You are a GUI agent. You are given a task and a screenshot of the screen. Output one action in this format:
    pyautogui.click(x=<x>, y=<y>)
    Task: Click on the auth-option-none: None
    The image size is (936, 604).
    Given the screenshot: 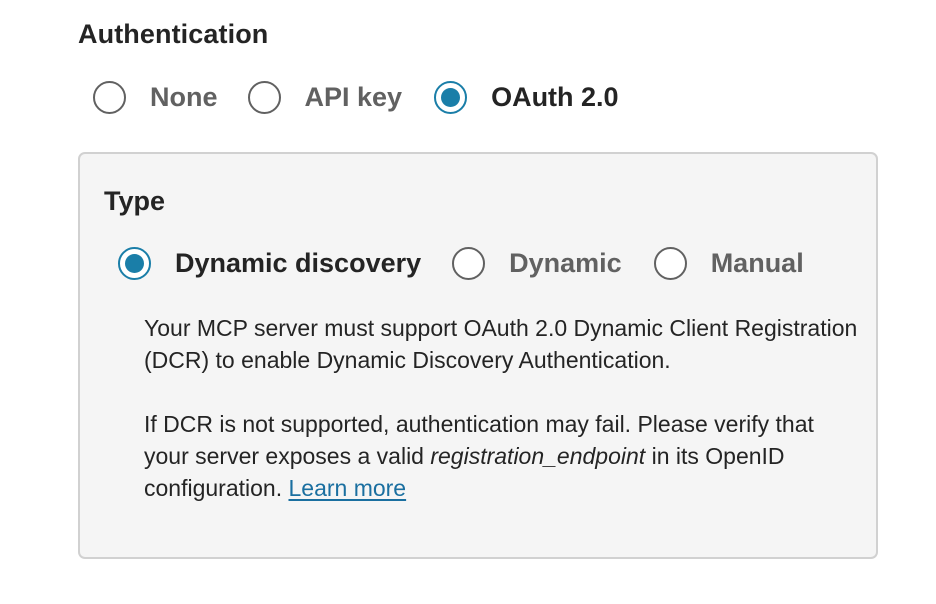 What is the action you would take?
    pyautogui.click(x=155, y=97)
    